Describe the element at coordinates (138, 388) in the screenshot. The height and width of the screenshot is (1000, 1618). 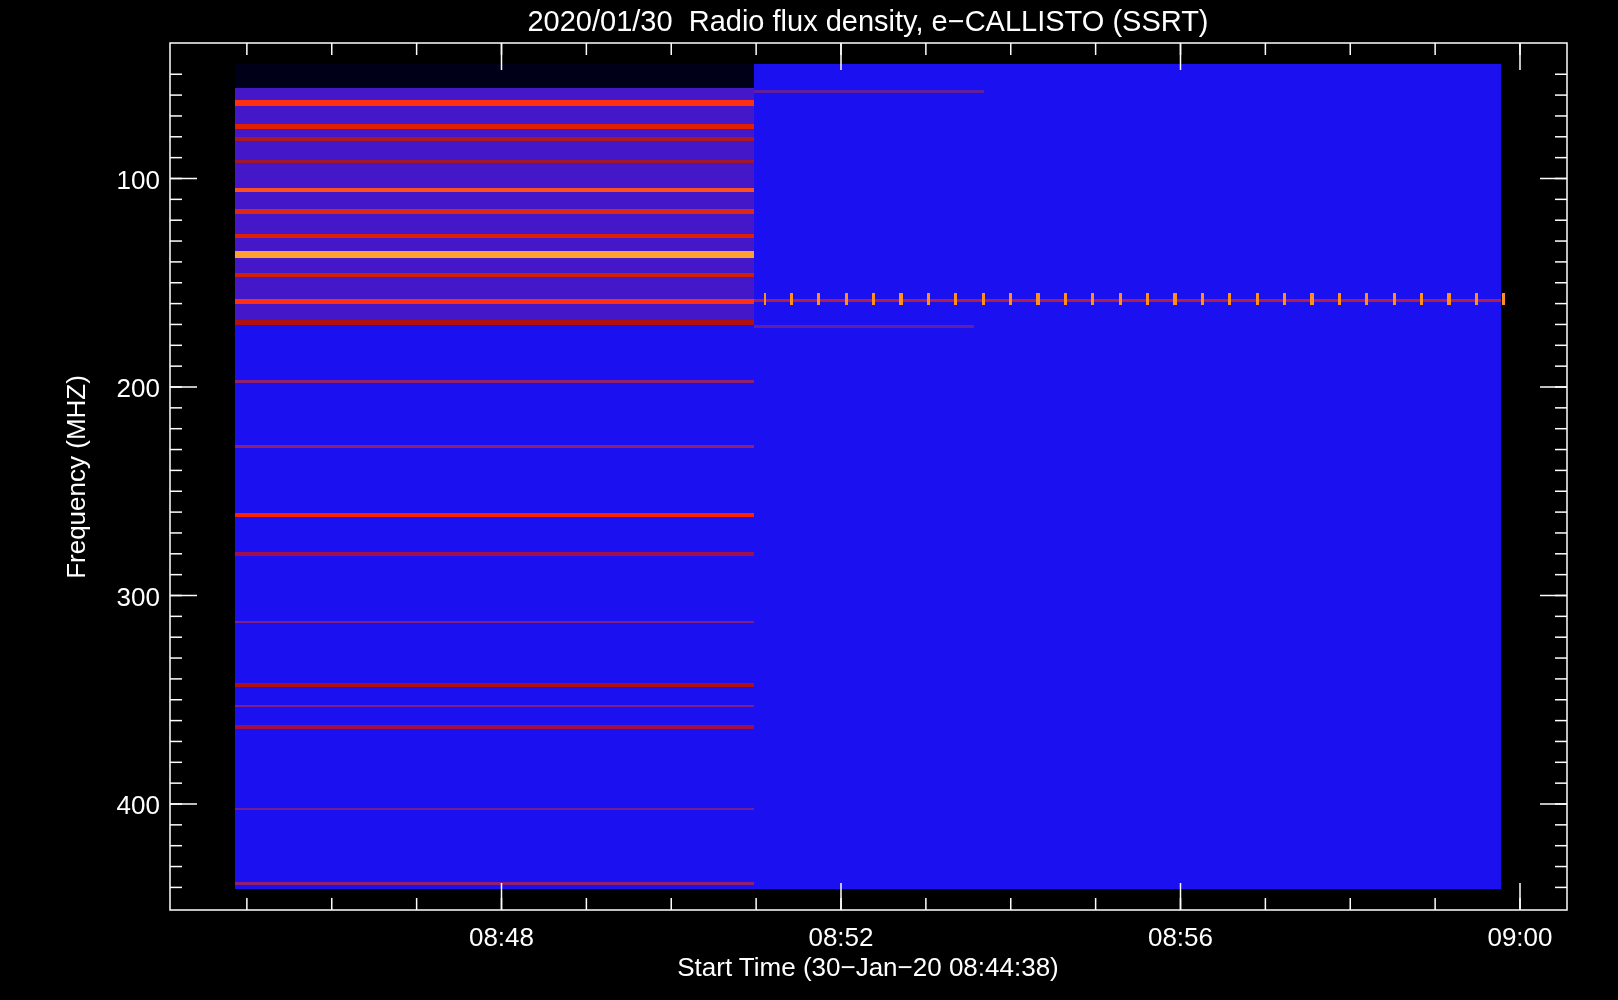
I see `tick-label: 200` at that location.